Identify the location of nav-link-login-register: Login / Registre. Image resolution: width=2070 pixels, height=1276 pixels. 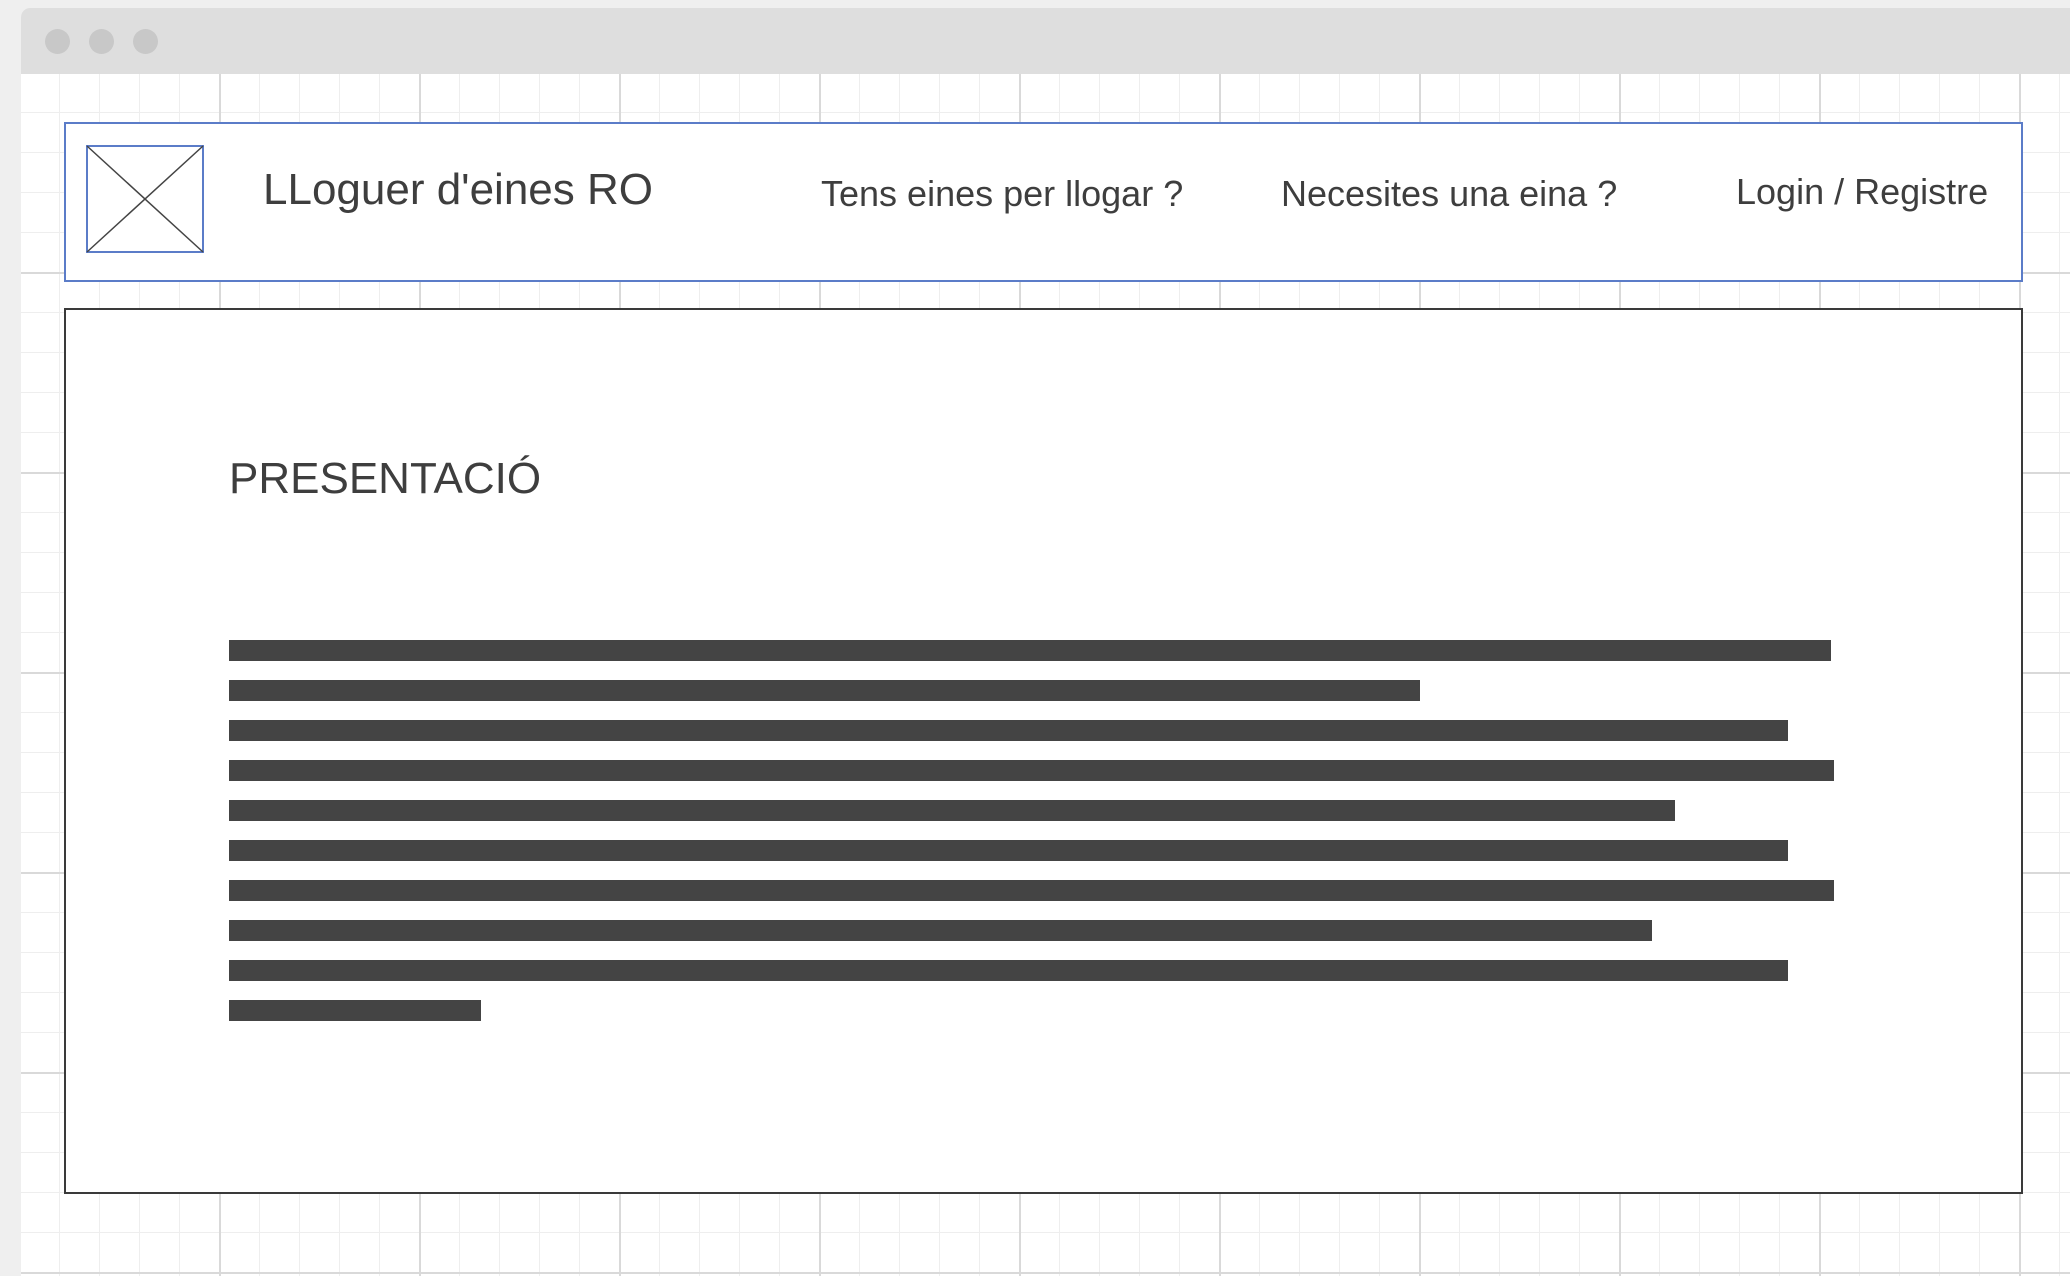
(1862, 192).